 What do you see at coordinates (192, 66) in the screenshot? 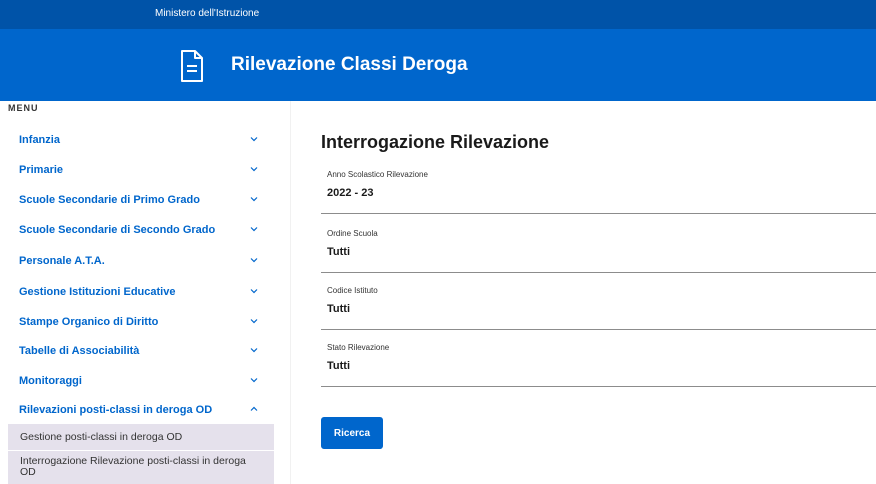
I see `document-icon` at bounding box center [192, 66].